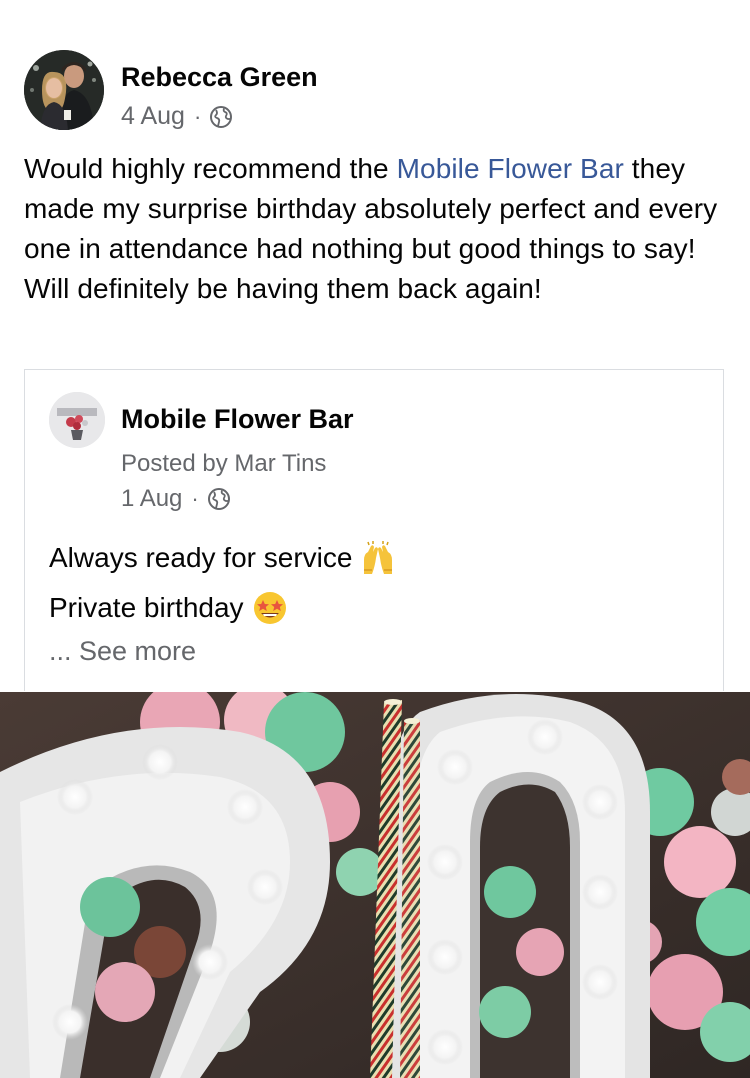  I want to click on page-avatar, so click(77, 420).